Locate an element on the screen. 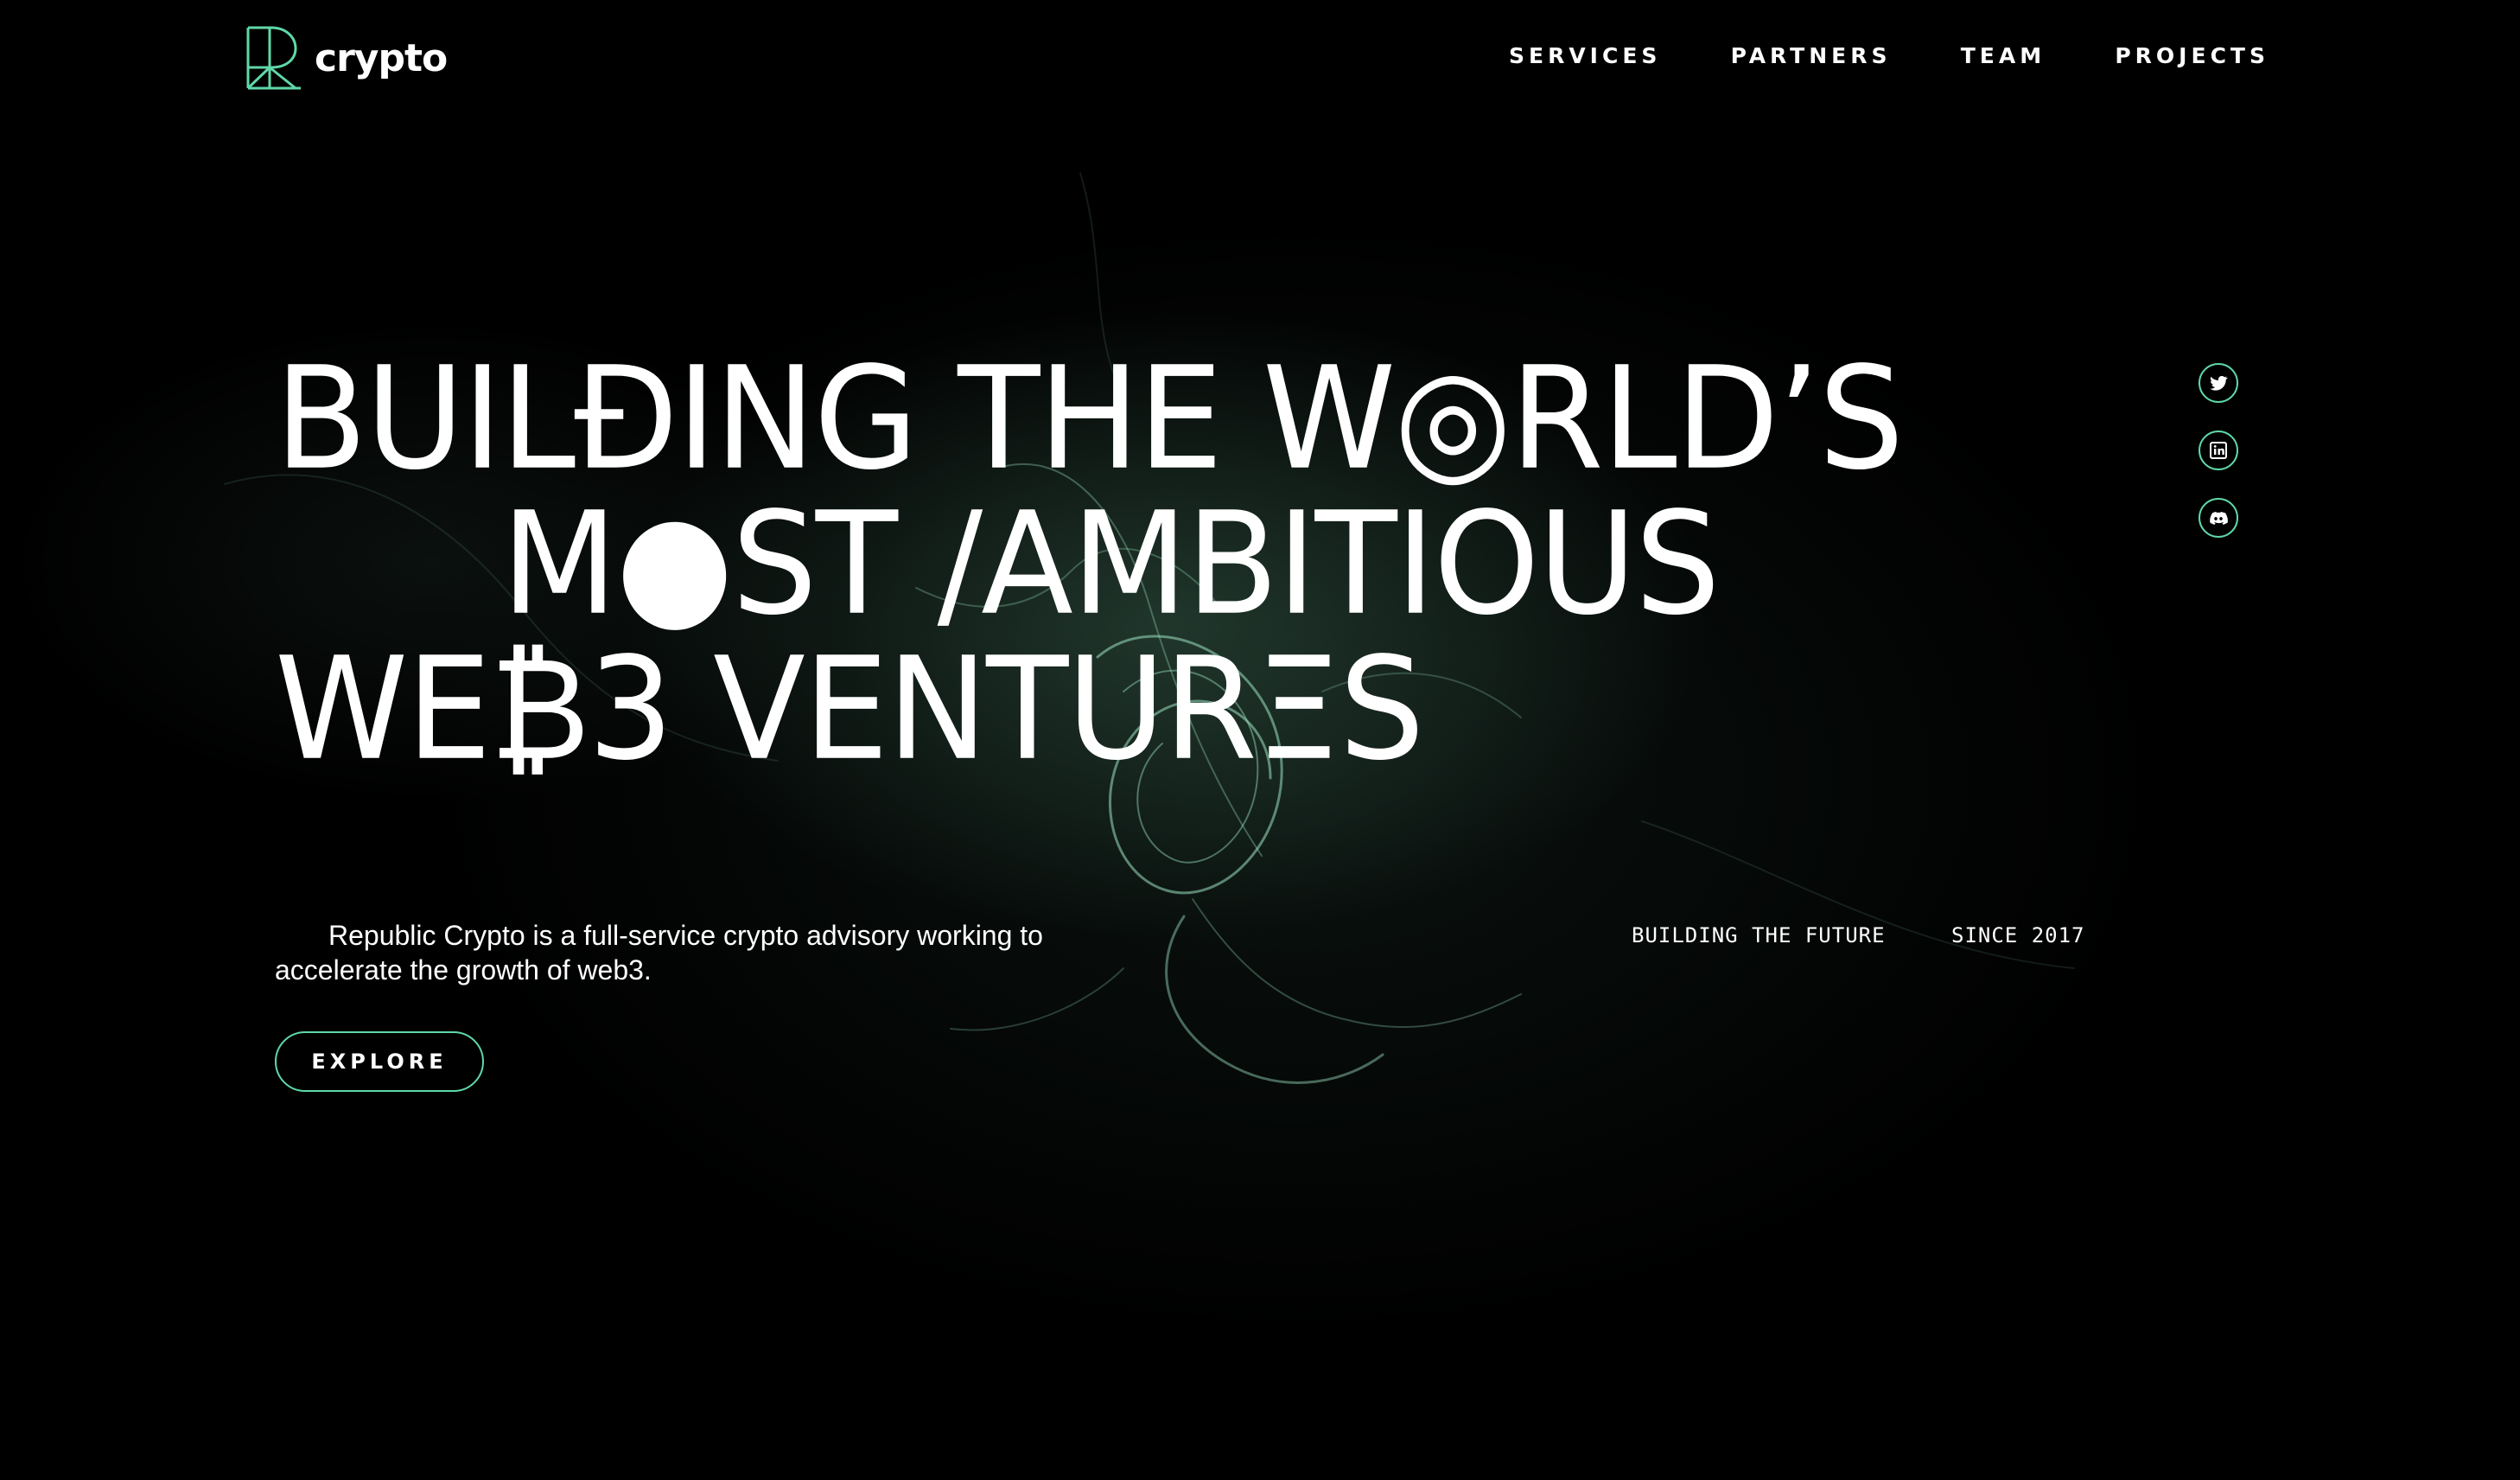 The image size is (2520, 1480). hero-line-2: M●ST ∕AMBITIOUS is located at coordinates (1111, 564).